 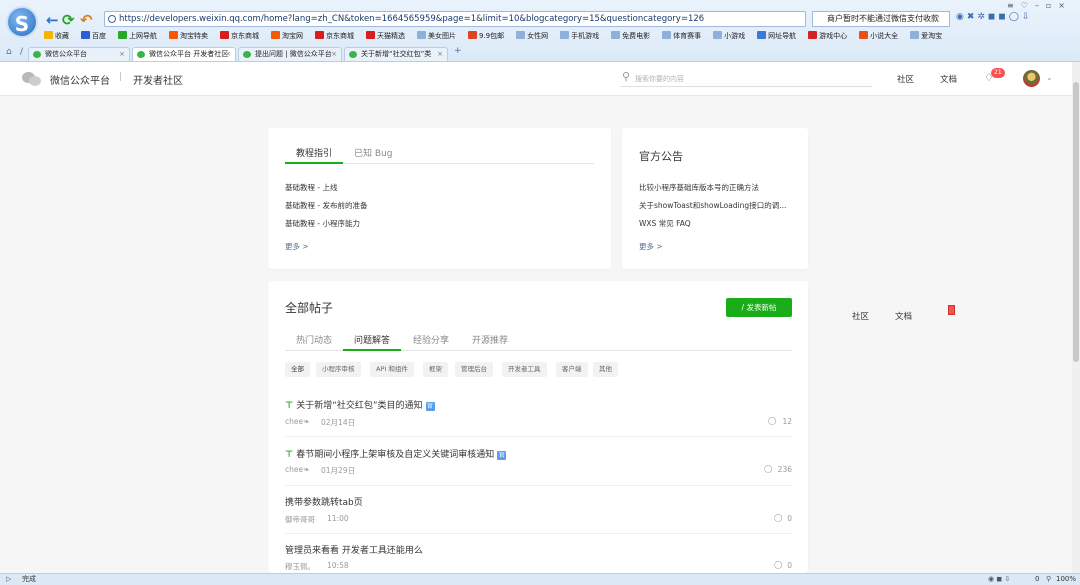 I want to click on nav-community: 社区, so click(x=905, y=79).